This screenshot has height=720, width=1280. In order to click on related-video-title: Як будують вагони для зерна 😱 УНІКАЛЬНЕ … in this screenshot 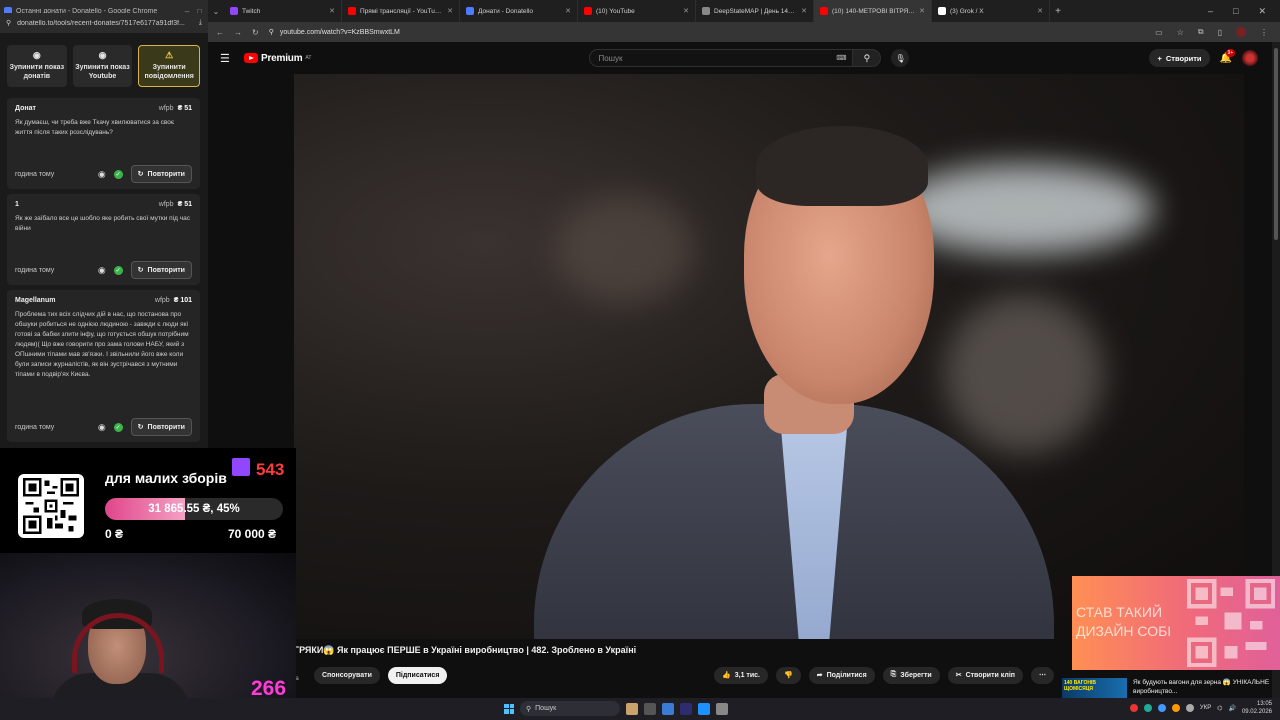, I will do `click(1202, 689)`.